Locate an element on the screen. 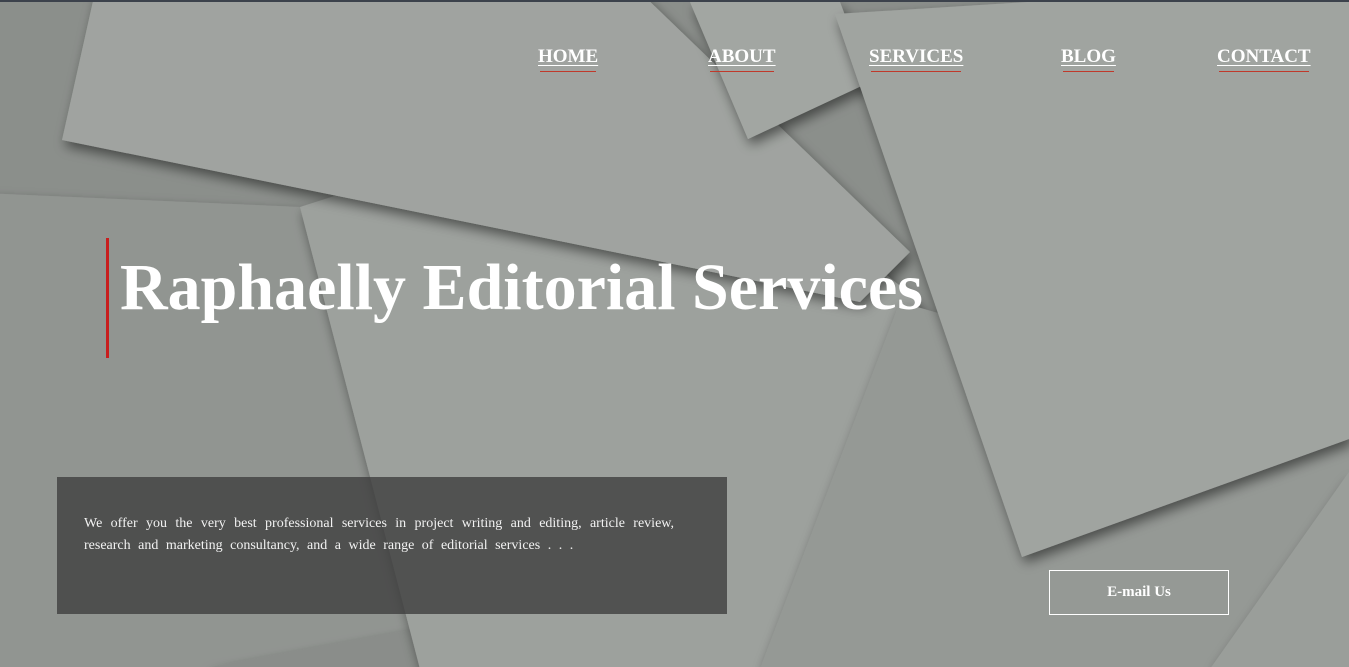 This screenshot has height=667, width=1349. page-title: Raphaelly Editorial Services is located at coordinates (521, 287).